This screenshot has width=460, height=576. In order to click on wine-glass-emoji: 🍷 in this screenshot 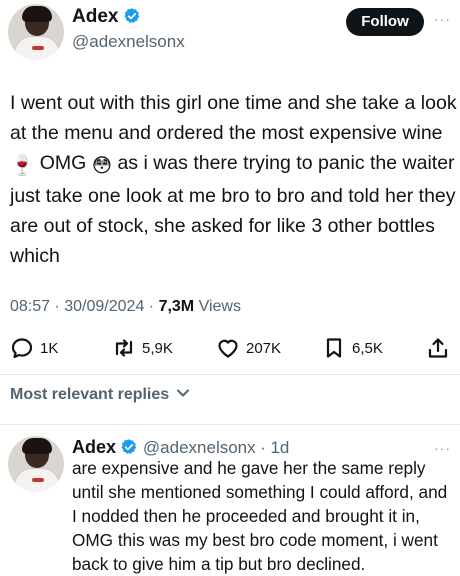, I will do `click(22, 166)`.